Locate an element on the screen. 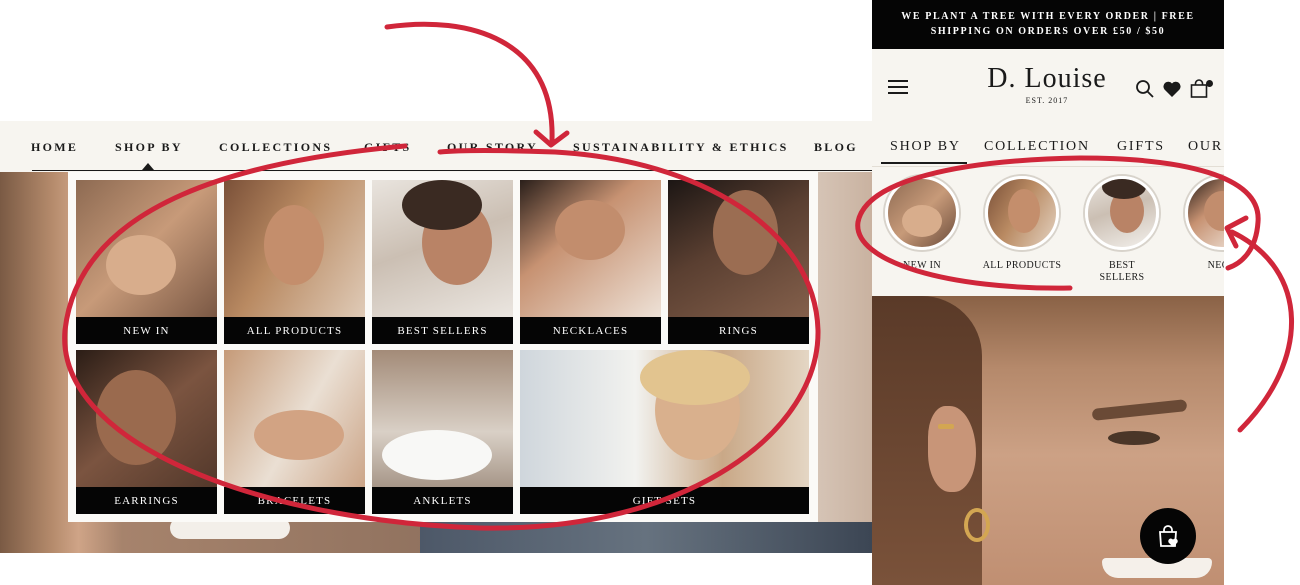 This screenshot has width=1300, height=585. tile-label: RINGS is located at coordinates (738, 330).